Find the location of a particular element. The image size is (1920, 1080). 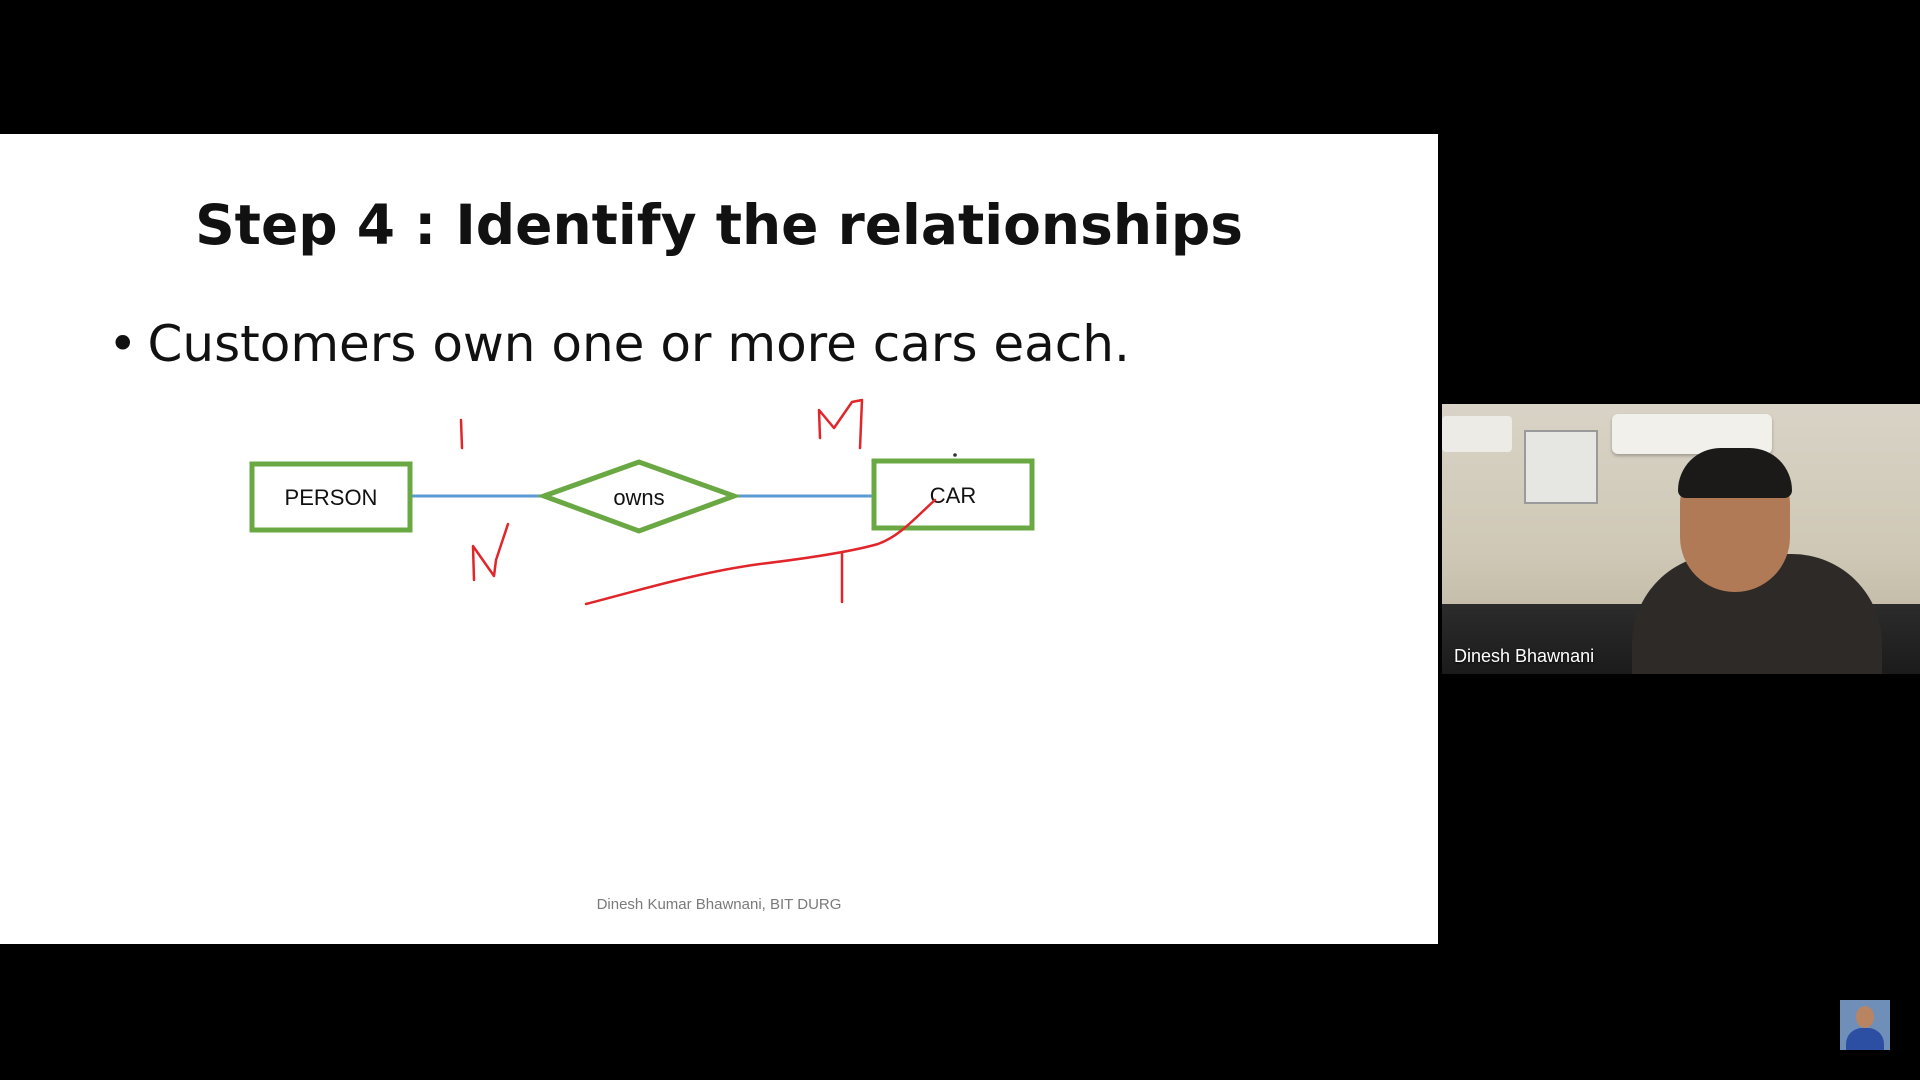

participant-hair is located at coordinates (1735, 473).